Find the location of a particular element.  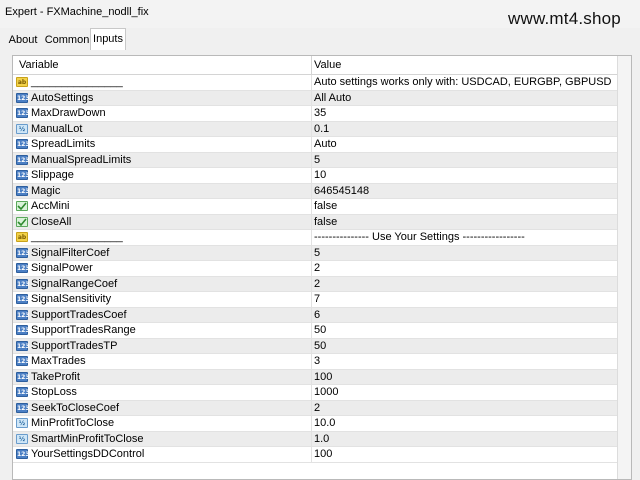

variable-value: 35 is located at coordinates (463, 113).